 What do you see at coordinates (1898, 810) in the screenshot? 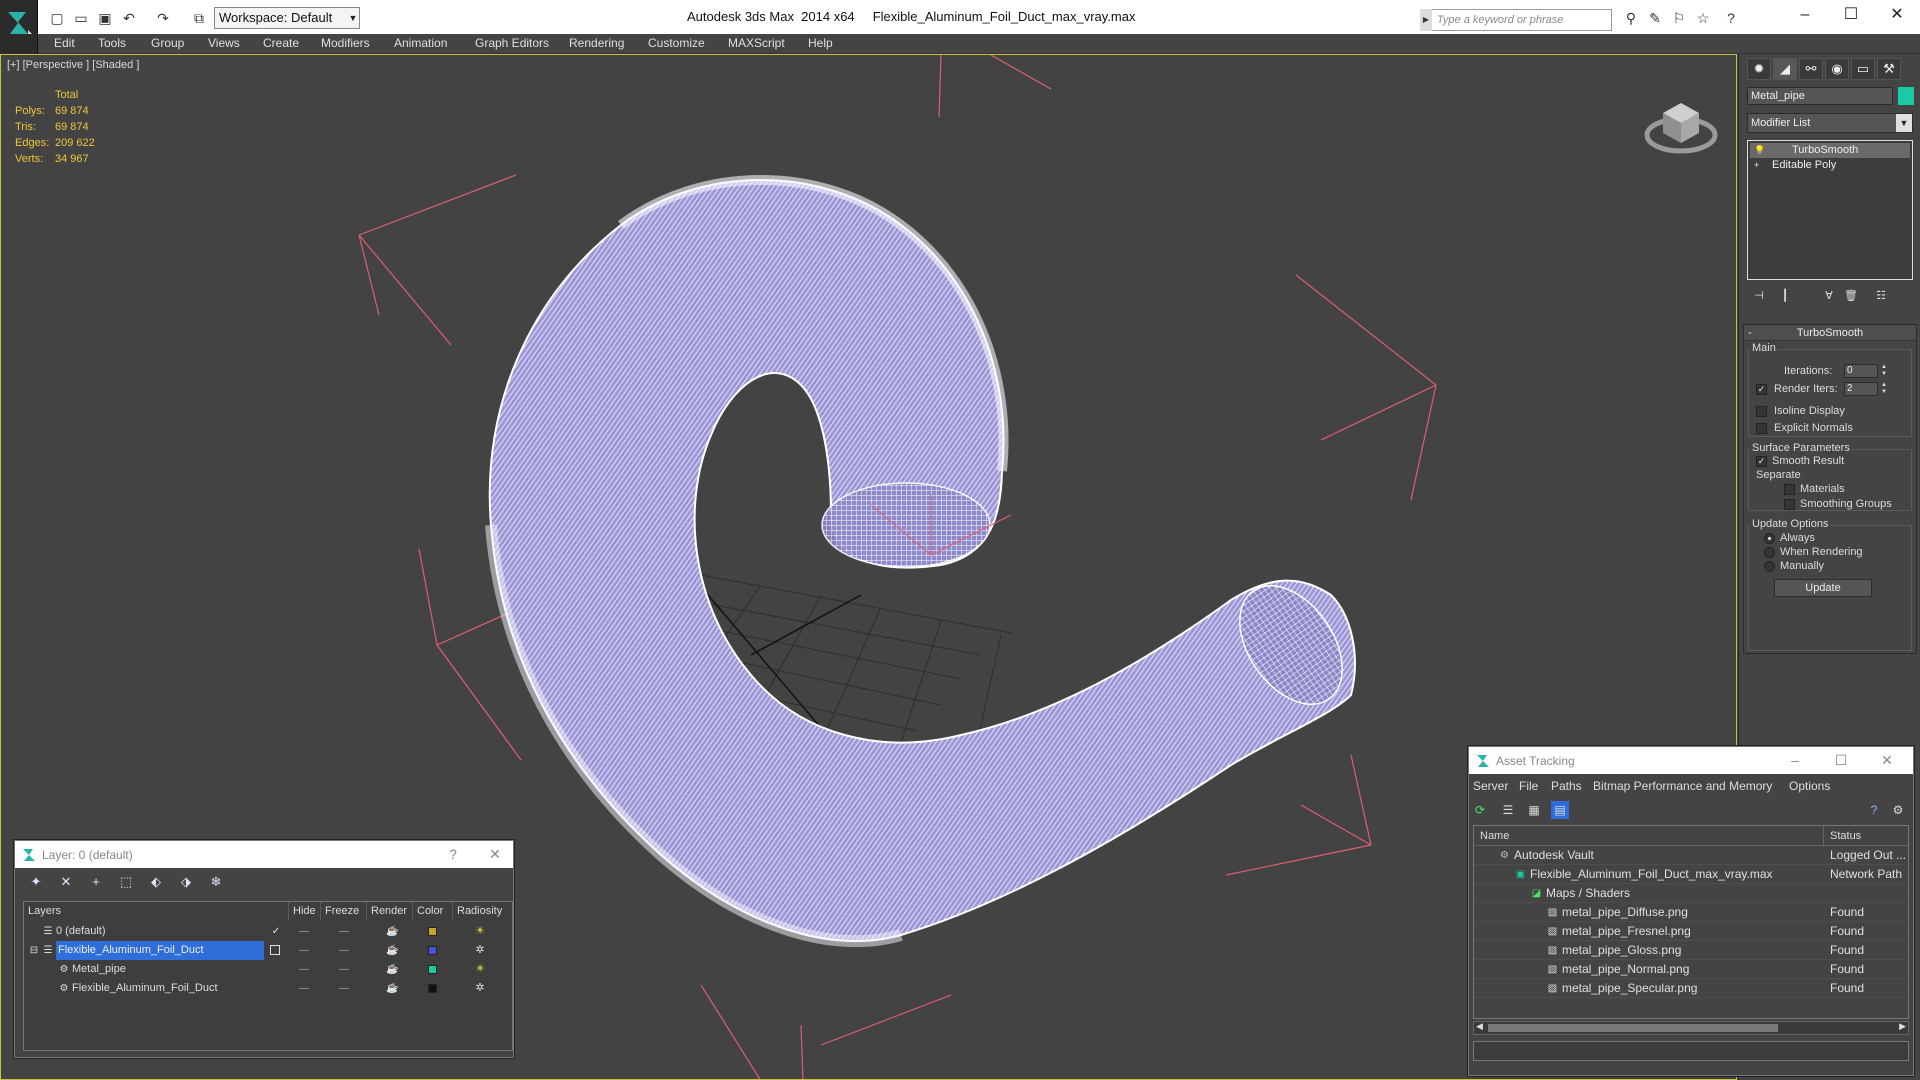
I see `settings-icon: ⚙` at bounding box center [1898, 810].